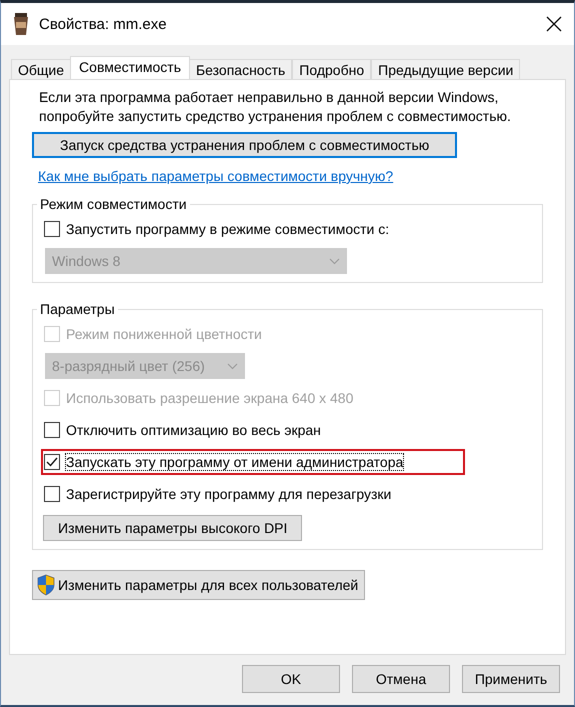 The height and width of the screenshot is (707, 575). Describe the element at coordinates (240, 69) in the screenshot. I see `tab: Безопасность` at that location.